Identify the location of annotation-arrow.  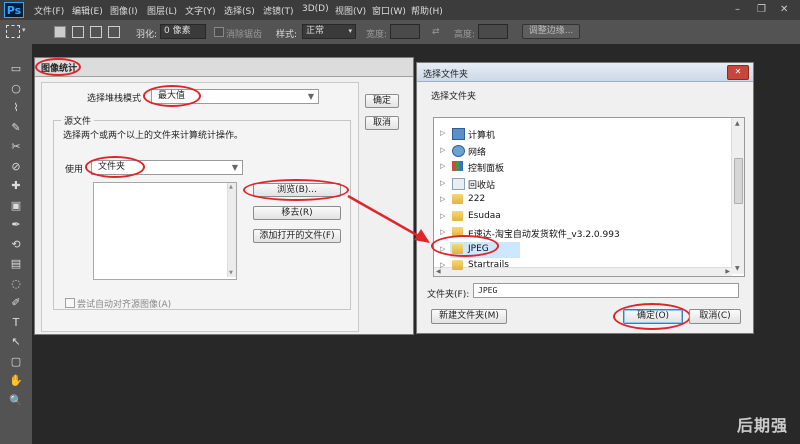
(388, 218).